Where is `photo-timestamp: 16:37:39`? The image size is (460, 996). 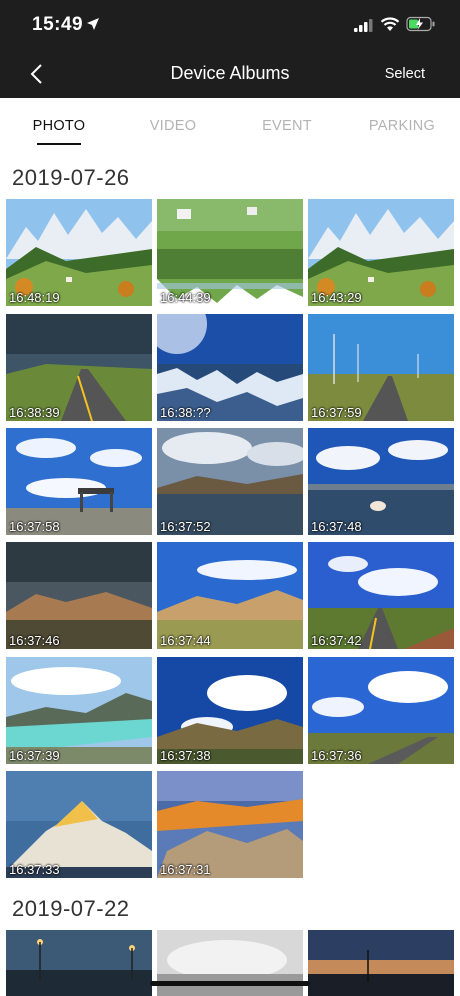 photo-timestamp: 16:37:39 is located at coordinates (34, 755).